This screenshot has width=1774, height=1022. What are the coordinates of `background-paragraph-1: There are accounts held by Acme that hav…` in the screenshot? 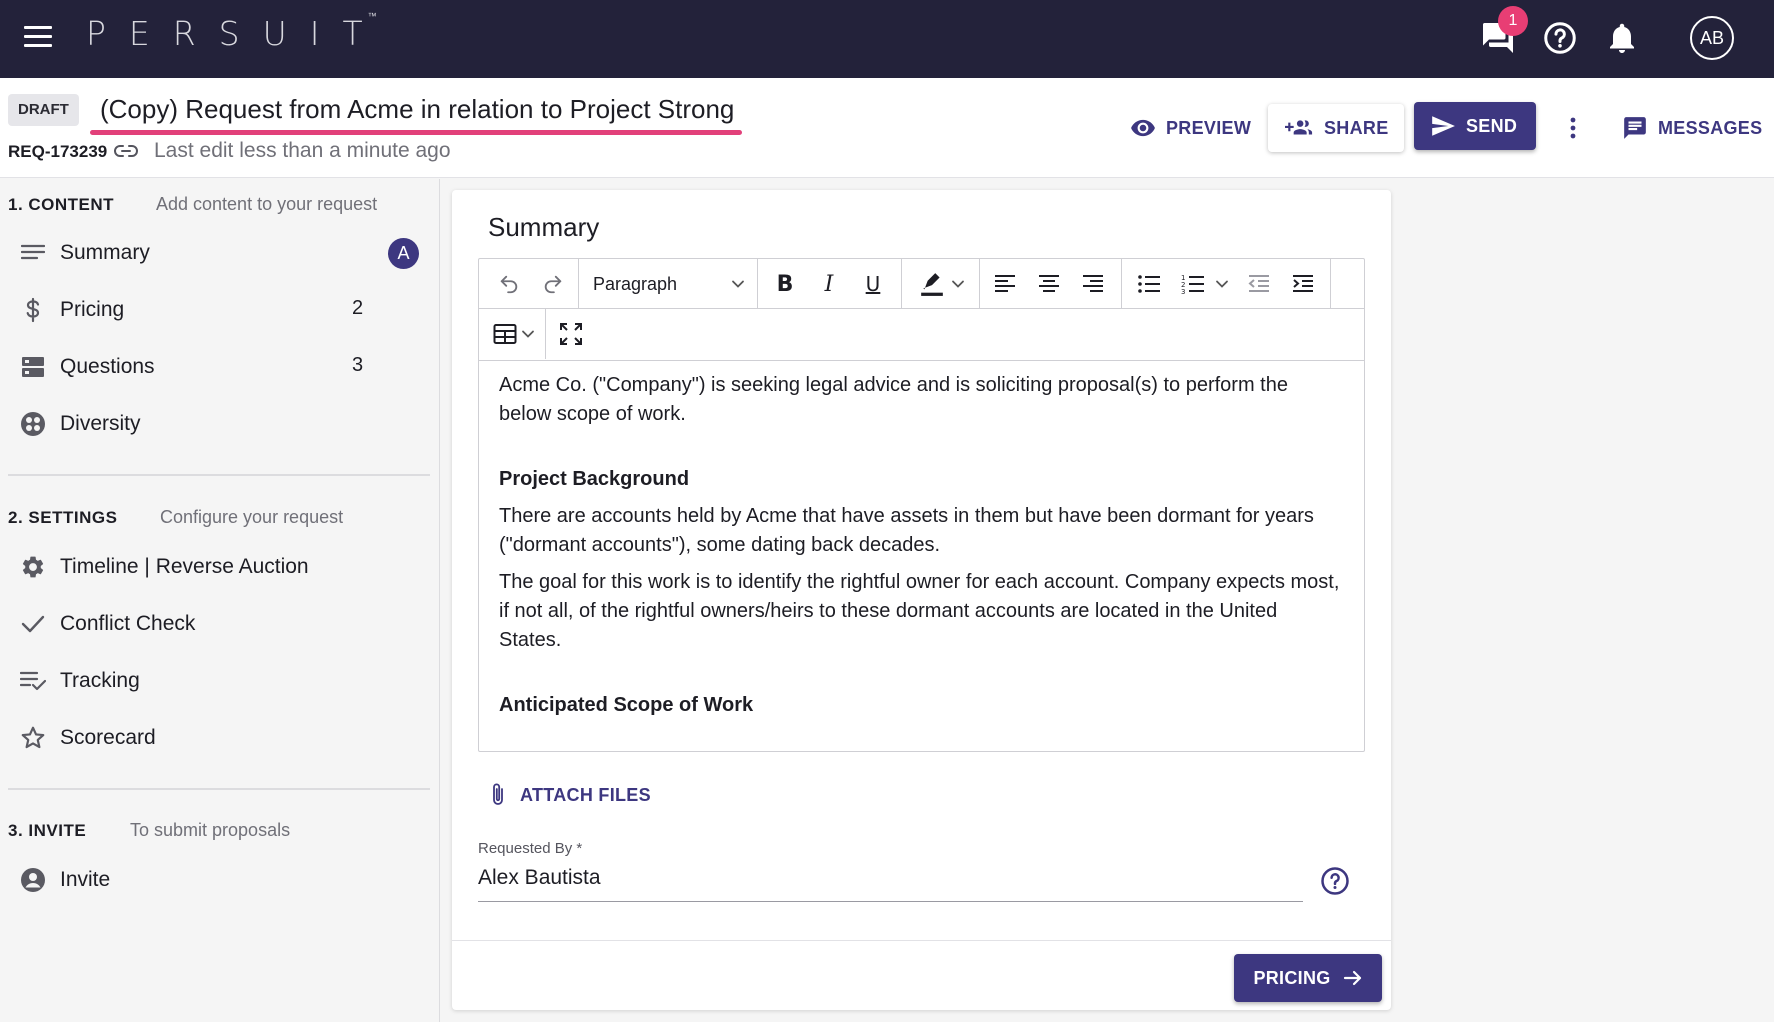 It's located at (906, 530).